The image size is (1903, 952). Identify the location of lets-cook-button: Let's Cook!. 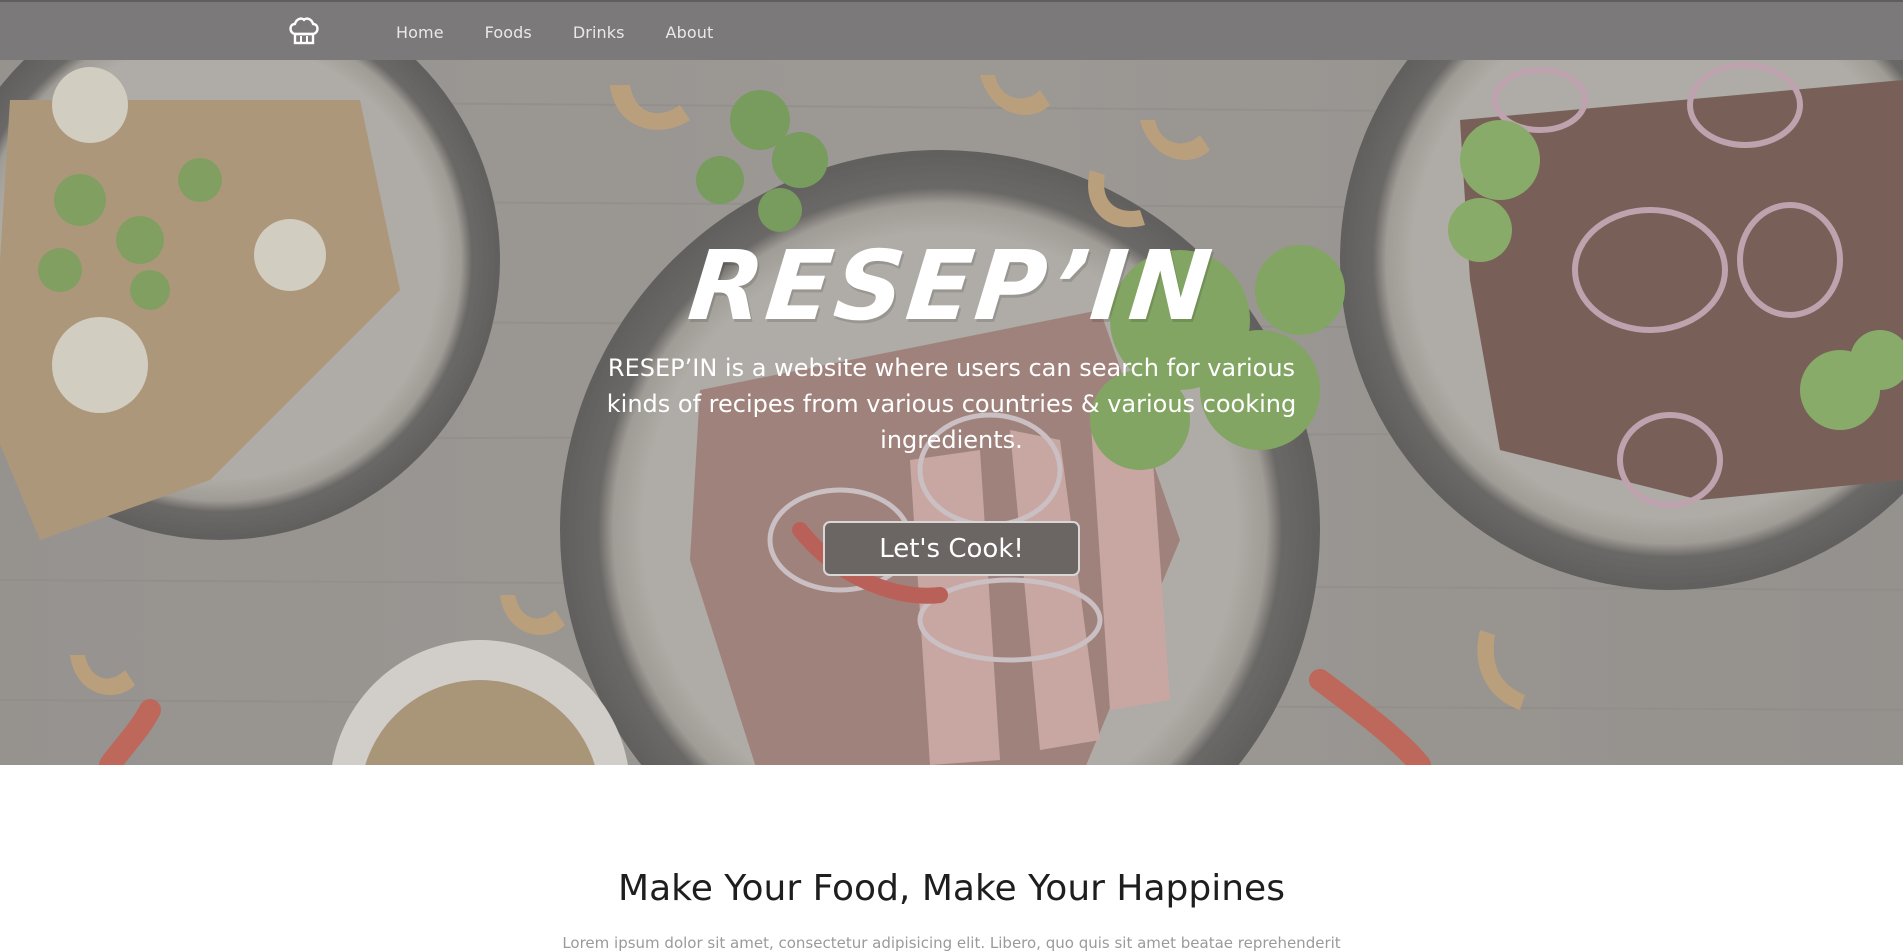
(951, 548).